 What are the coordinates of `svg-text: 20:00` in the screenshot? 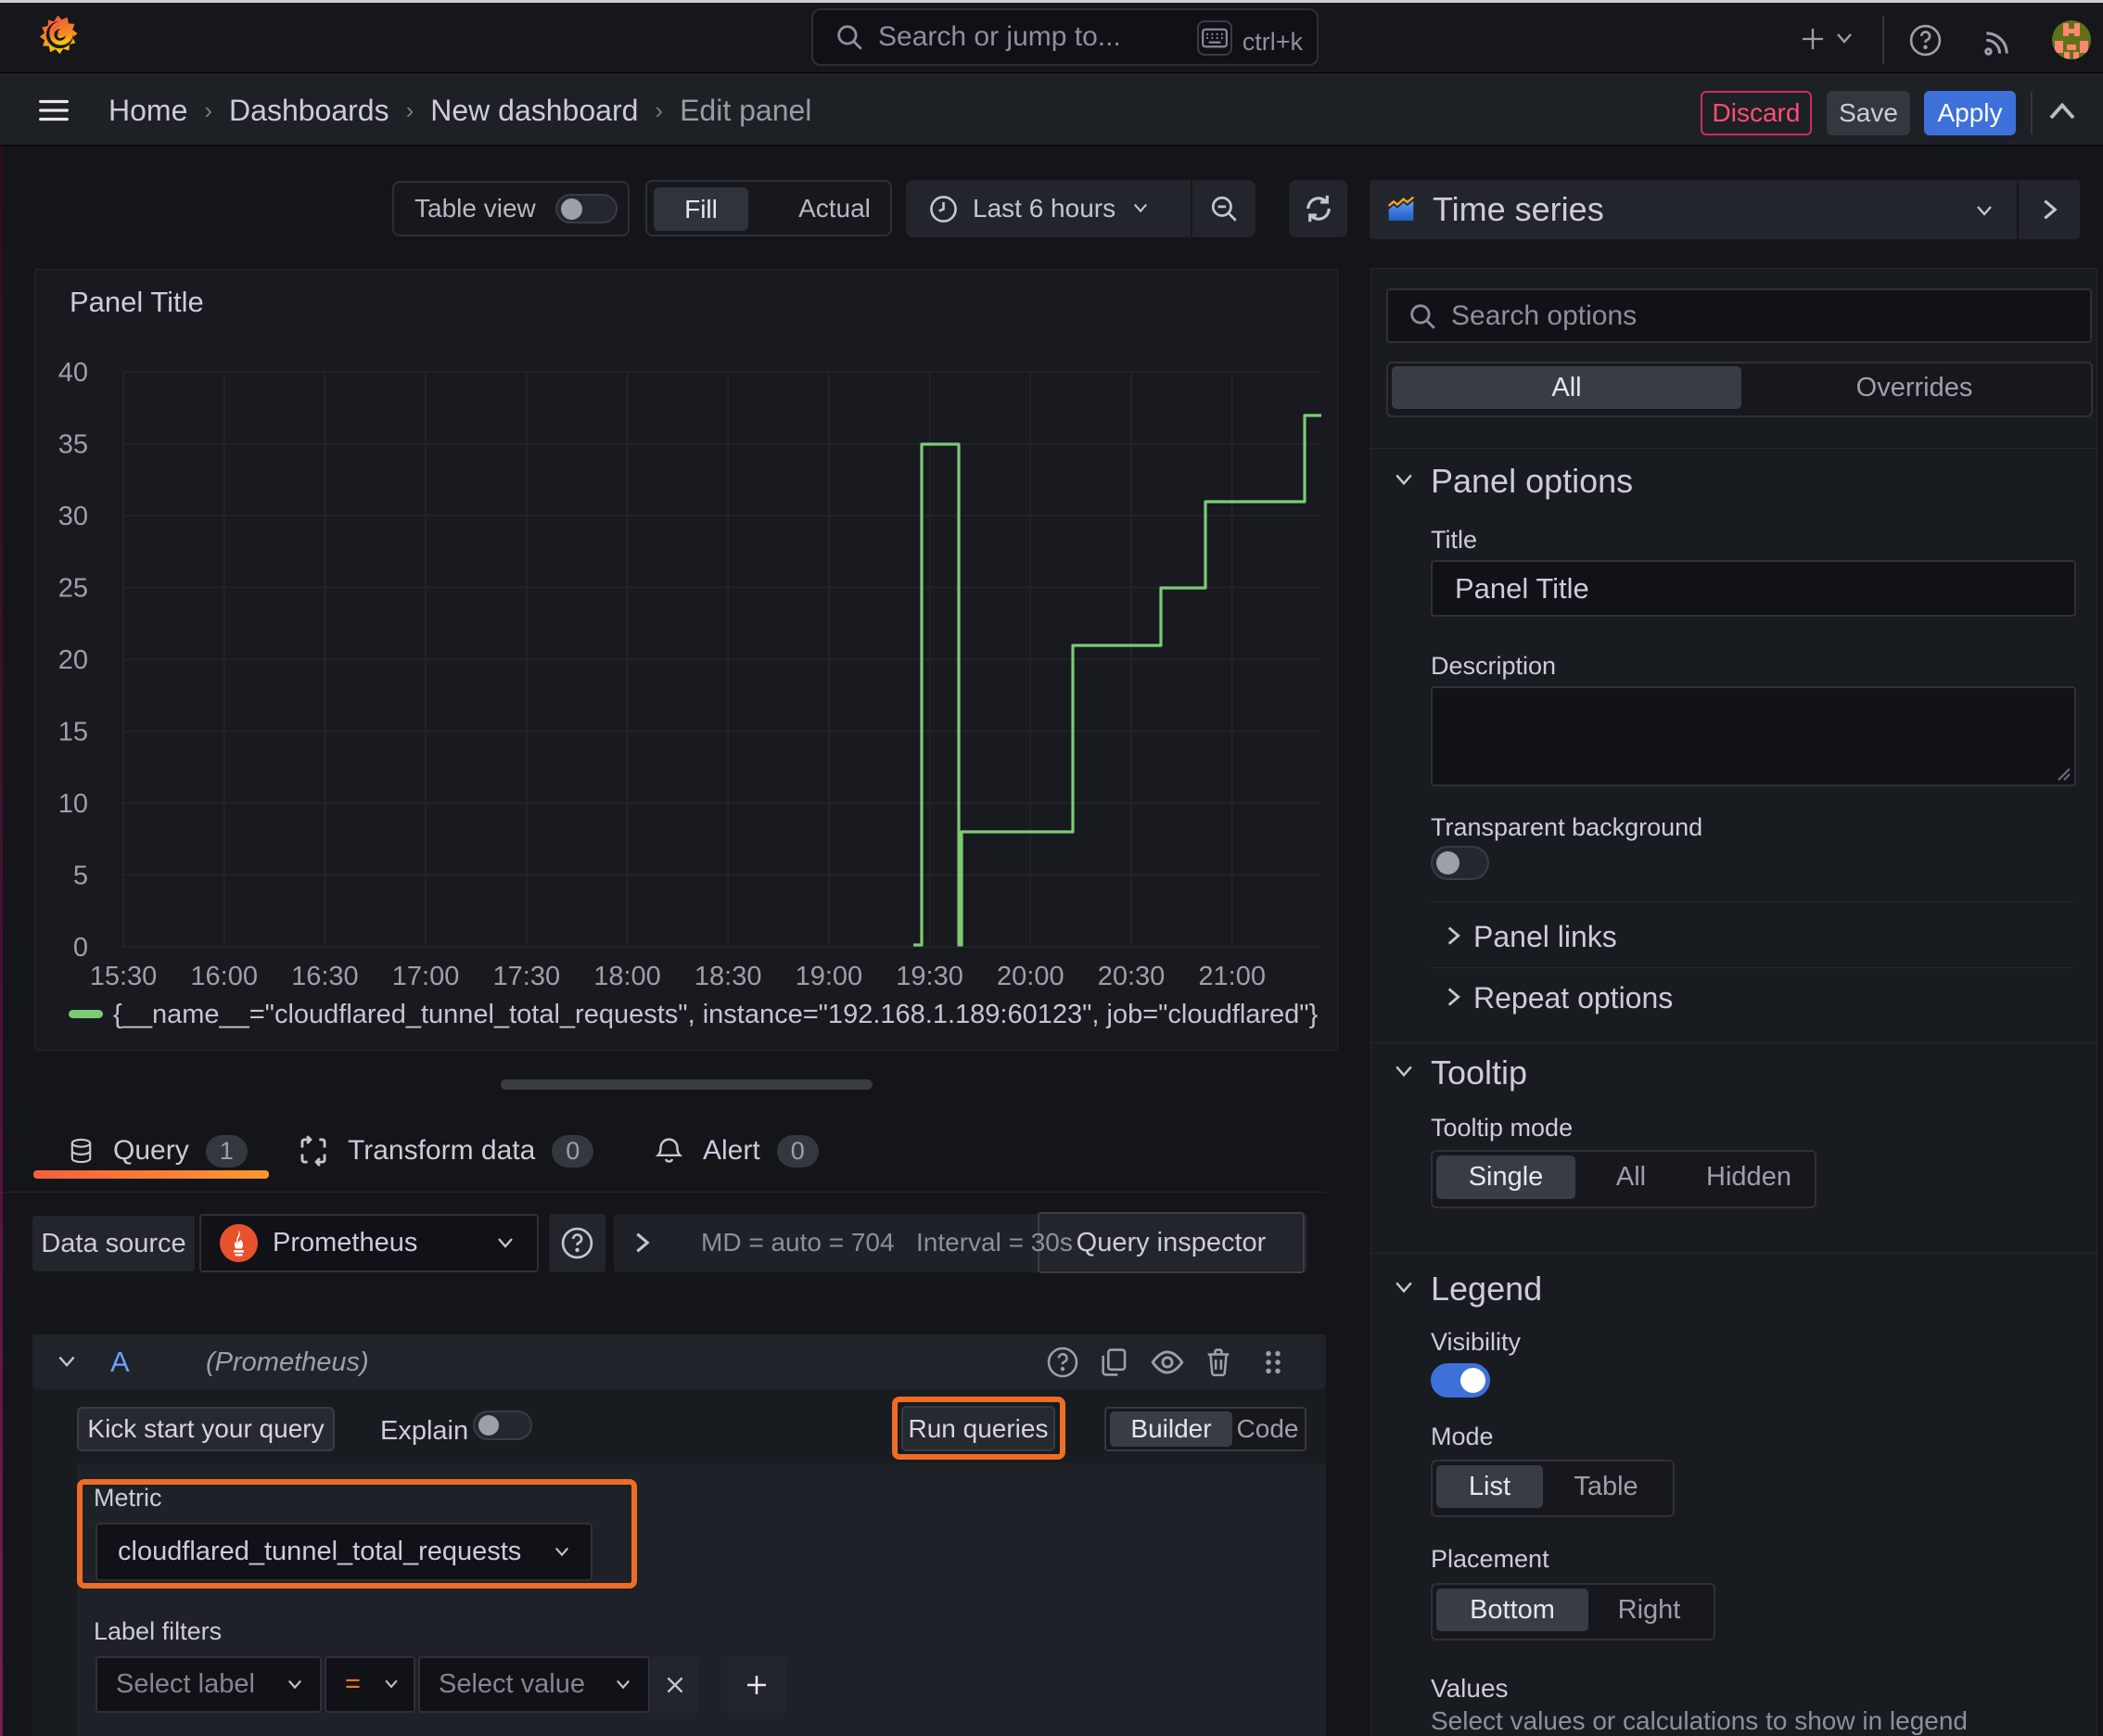 It's located at (1030, 976).